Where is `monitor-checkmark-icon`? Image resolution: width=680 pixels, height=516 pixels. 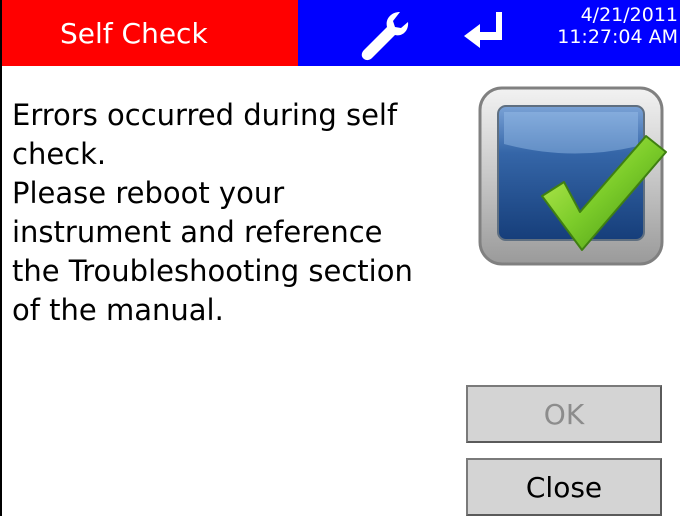 monitor-checkmark-icon is located at coordinates (572, 176).